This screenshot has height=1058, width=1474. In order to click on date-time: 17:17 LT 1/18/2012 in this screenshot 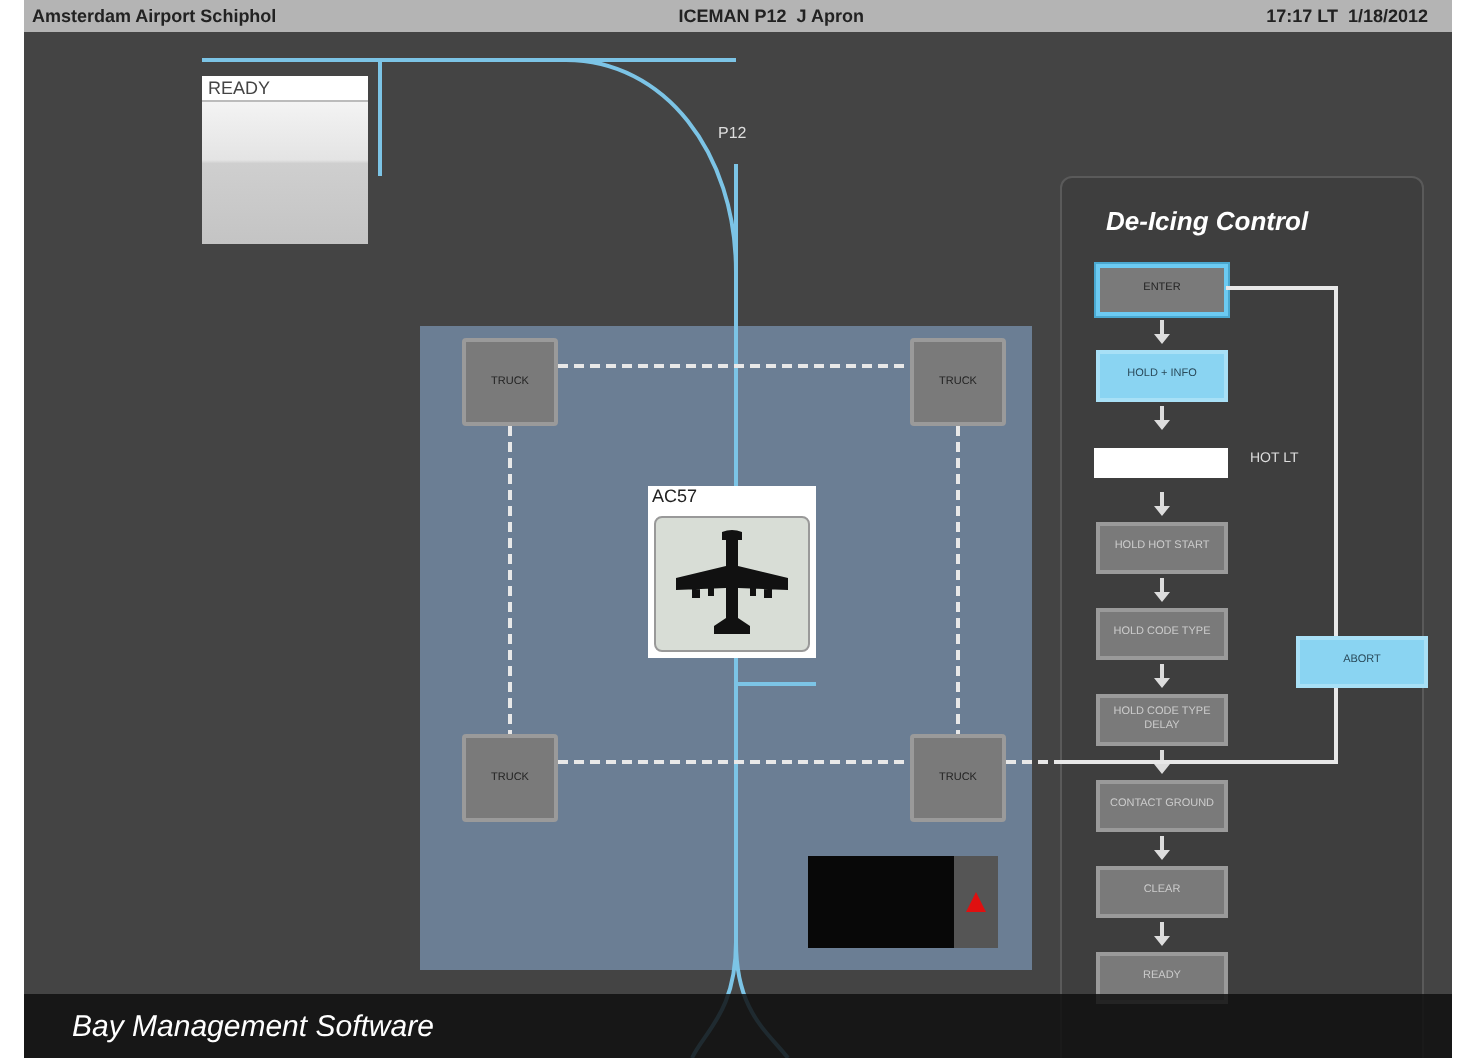, I will do `click(1347, 16)`.